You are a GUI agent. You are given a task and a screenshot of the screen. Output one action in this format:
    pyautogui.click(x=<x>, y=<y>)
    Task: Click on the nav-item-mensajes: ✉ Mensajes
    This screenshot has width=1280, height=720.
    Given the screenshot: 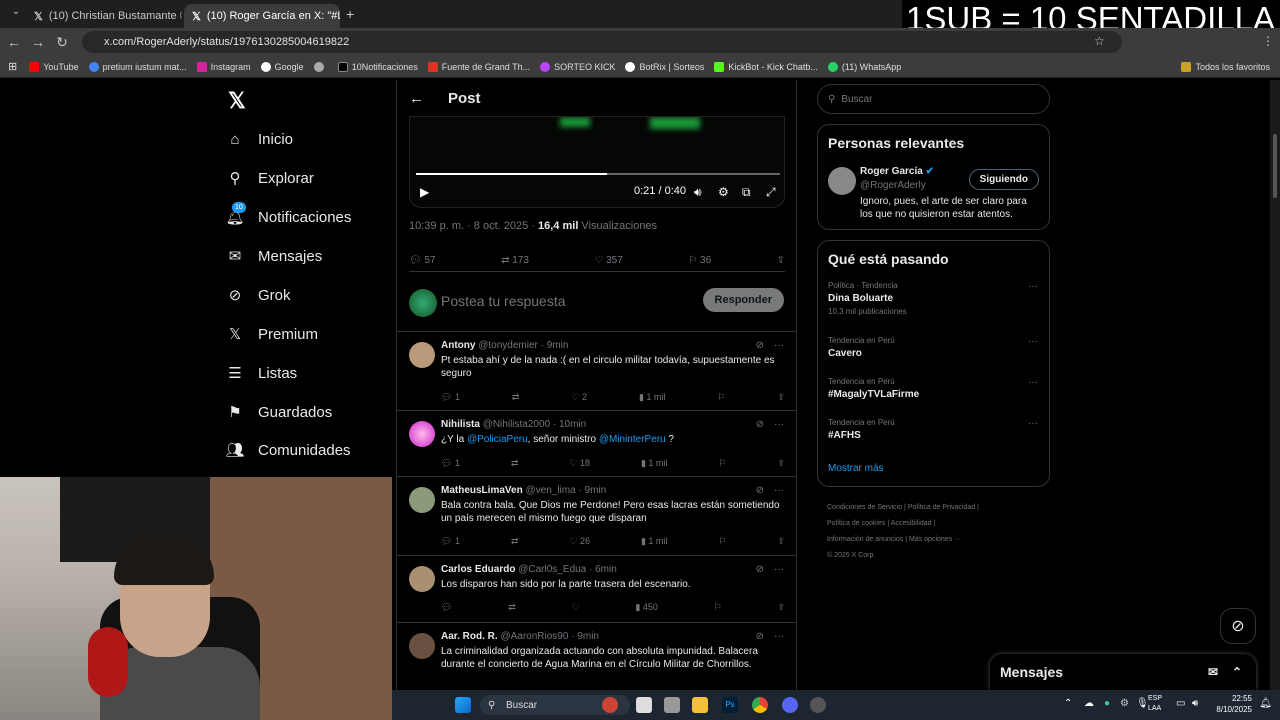 What is the action you would take?
    pyautogui.click(x=274, y=256)
    